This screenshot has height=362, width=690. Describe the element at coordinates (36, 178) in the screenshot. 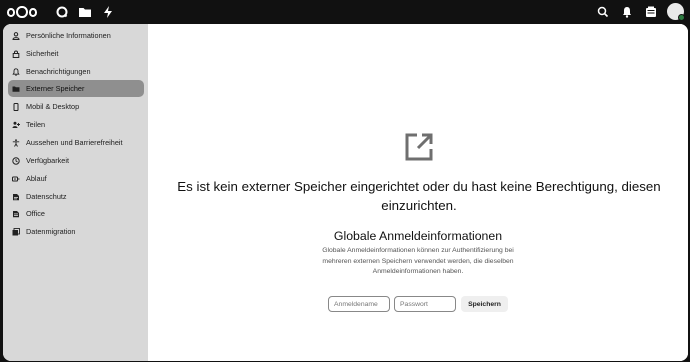

I see `sidebar-item-label: Ablauf` at that location.